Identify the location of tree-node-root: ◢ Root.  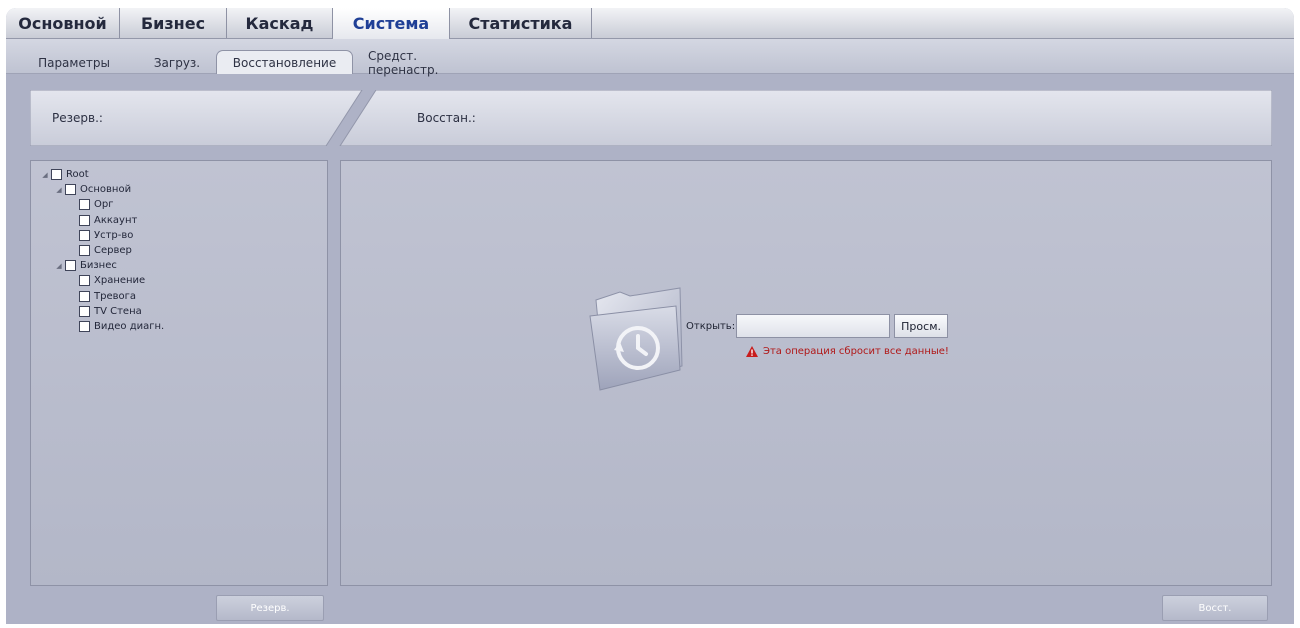
(102, 174).